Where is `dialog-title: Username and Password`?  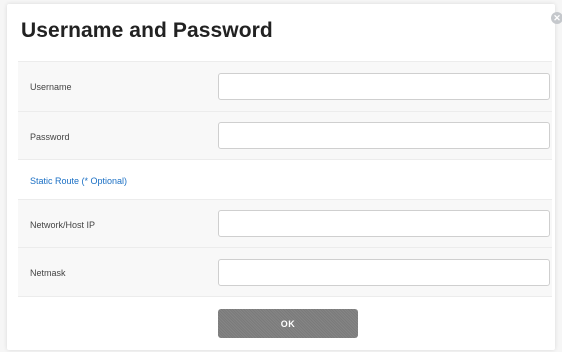
dialog-title: Username and Password is located at coordinates (147, 30).